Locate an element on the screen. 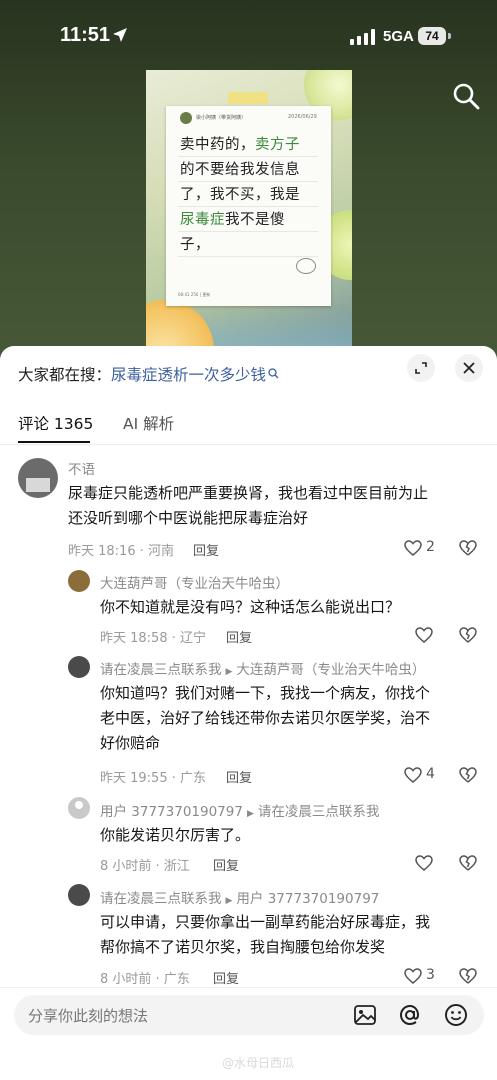 This screenshot has height=1080, width=497. default-avatar-icon is located at coordinates (79, 805).